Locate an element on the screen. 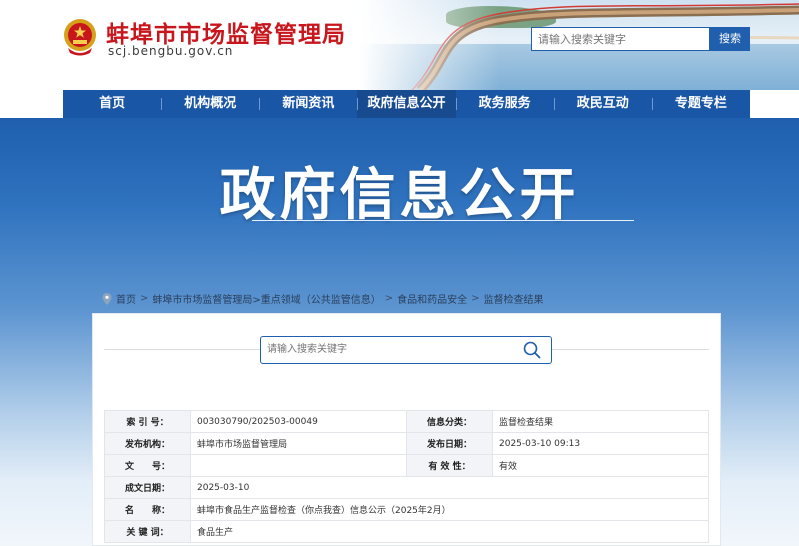  main-nav: 首页 机构概况 新闻资讯 政府信息公开 政务服务 政民互动 专题专栏 is located at coordinates (406, 104).